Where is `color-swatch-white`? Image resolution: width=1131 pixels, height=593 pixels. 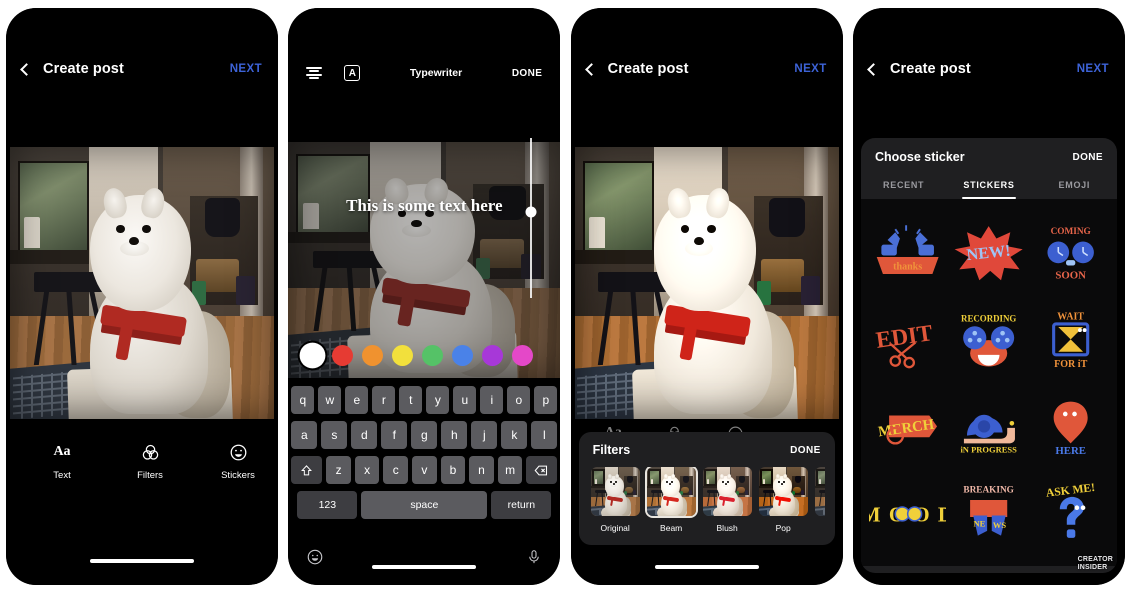 color-swatch-white is located at coordinates (313, 355).